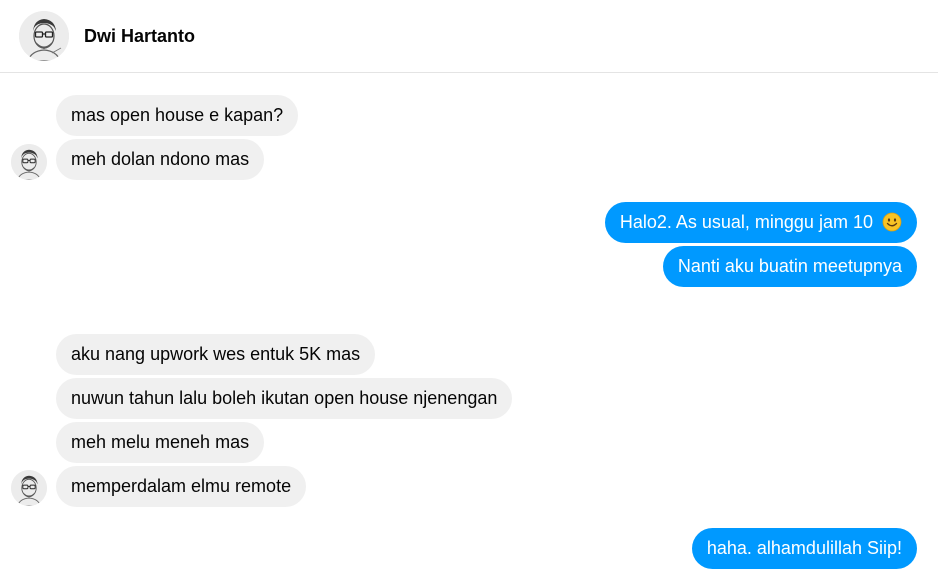 The width and height of the screenshot is (938, 570). Describe the element at coordinates (181, 486) in the screenshot. I see `incoming-message: memperdalam elmu remote` at that location.